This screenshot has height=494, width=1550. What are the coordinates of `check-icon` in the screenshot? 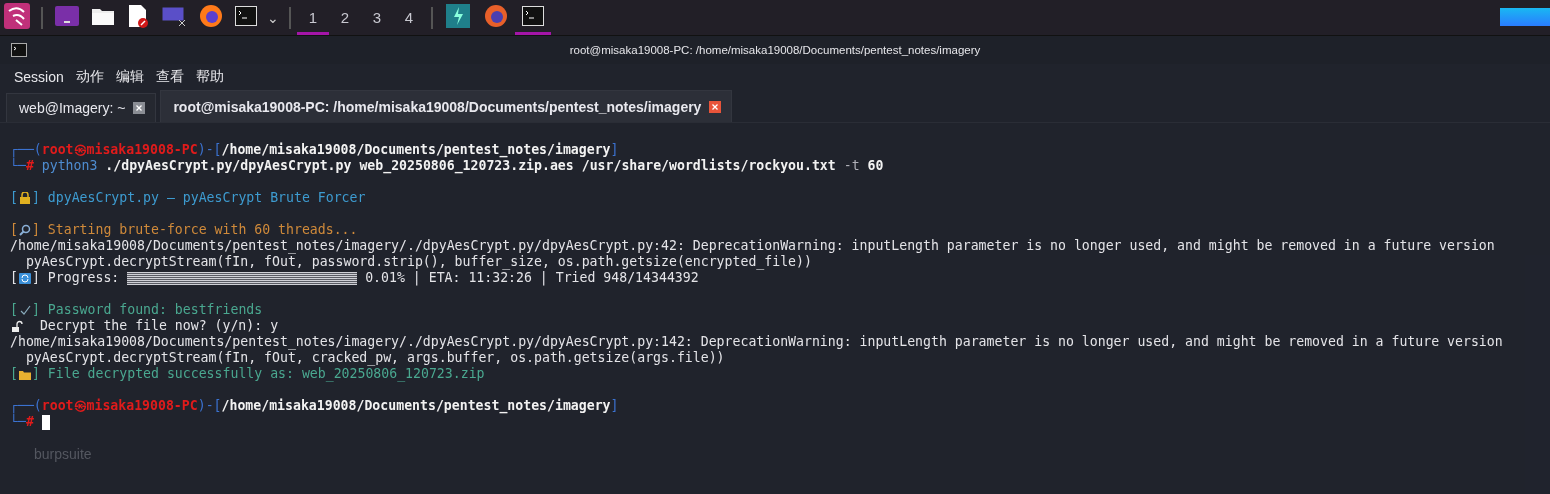 It's located at (24, 310).